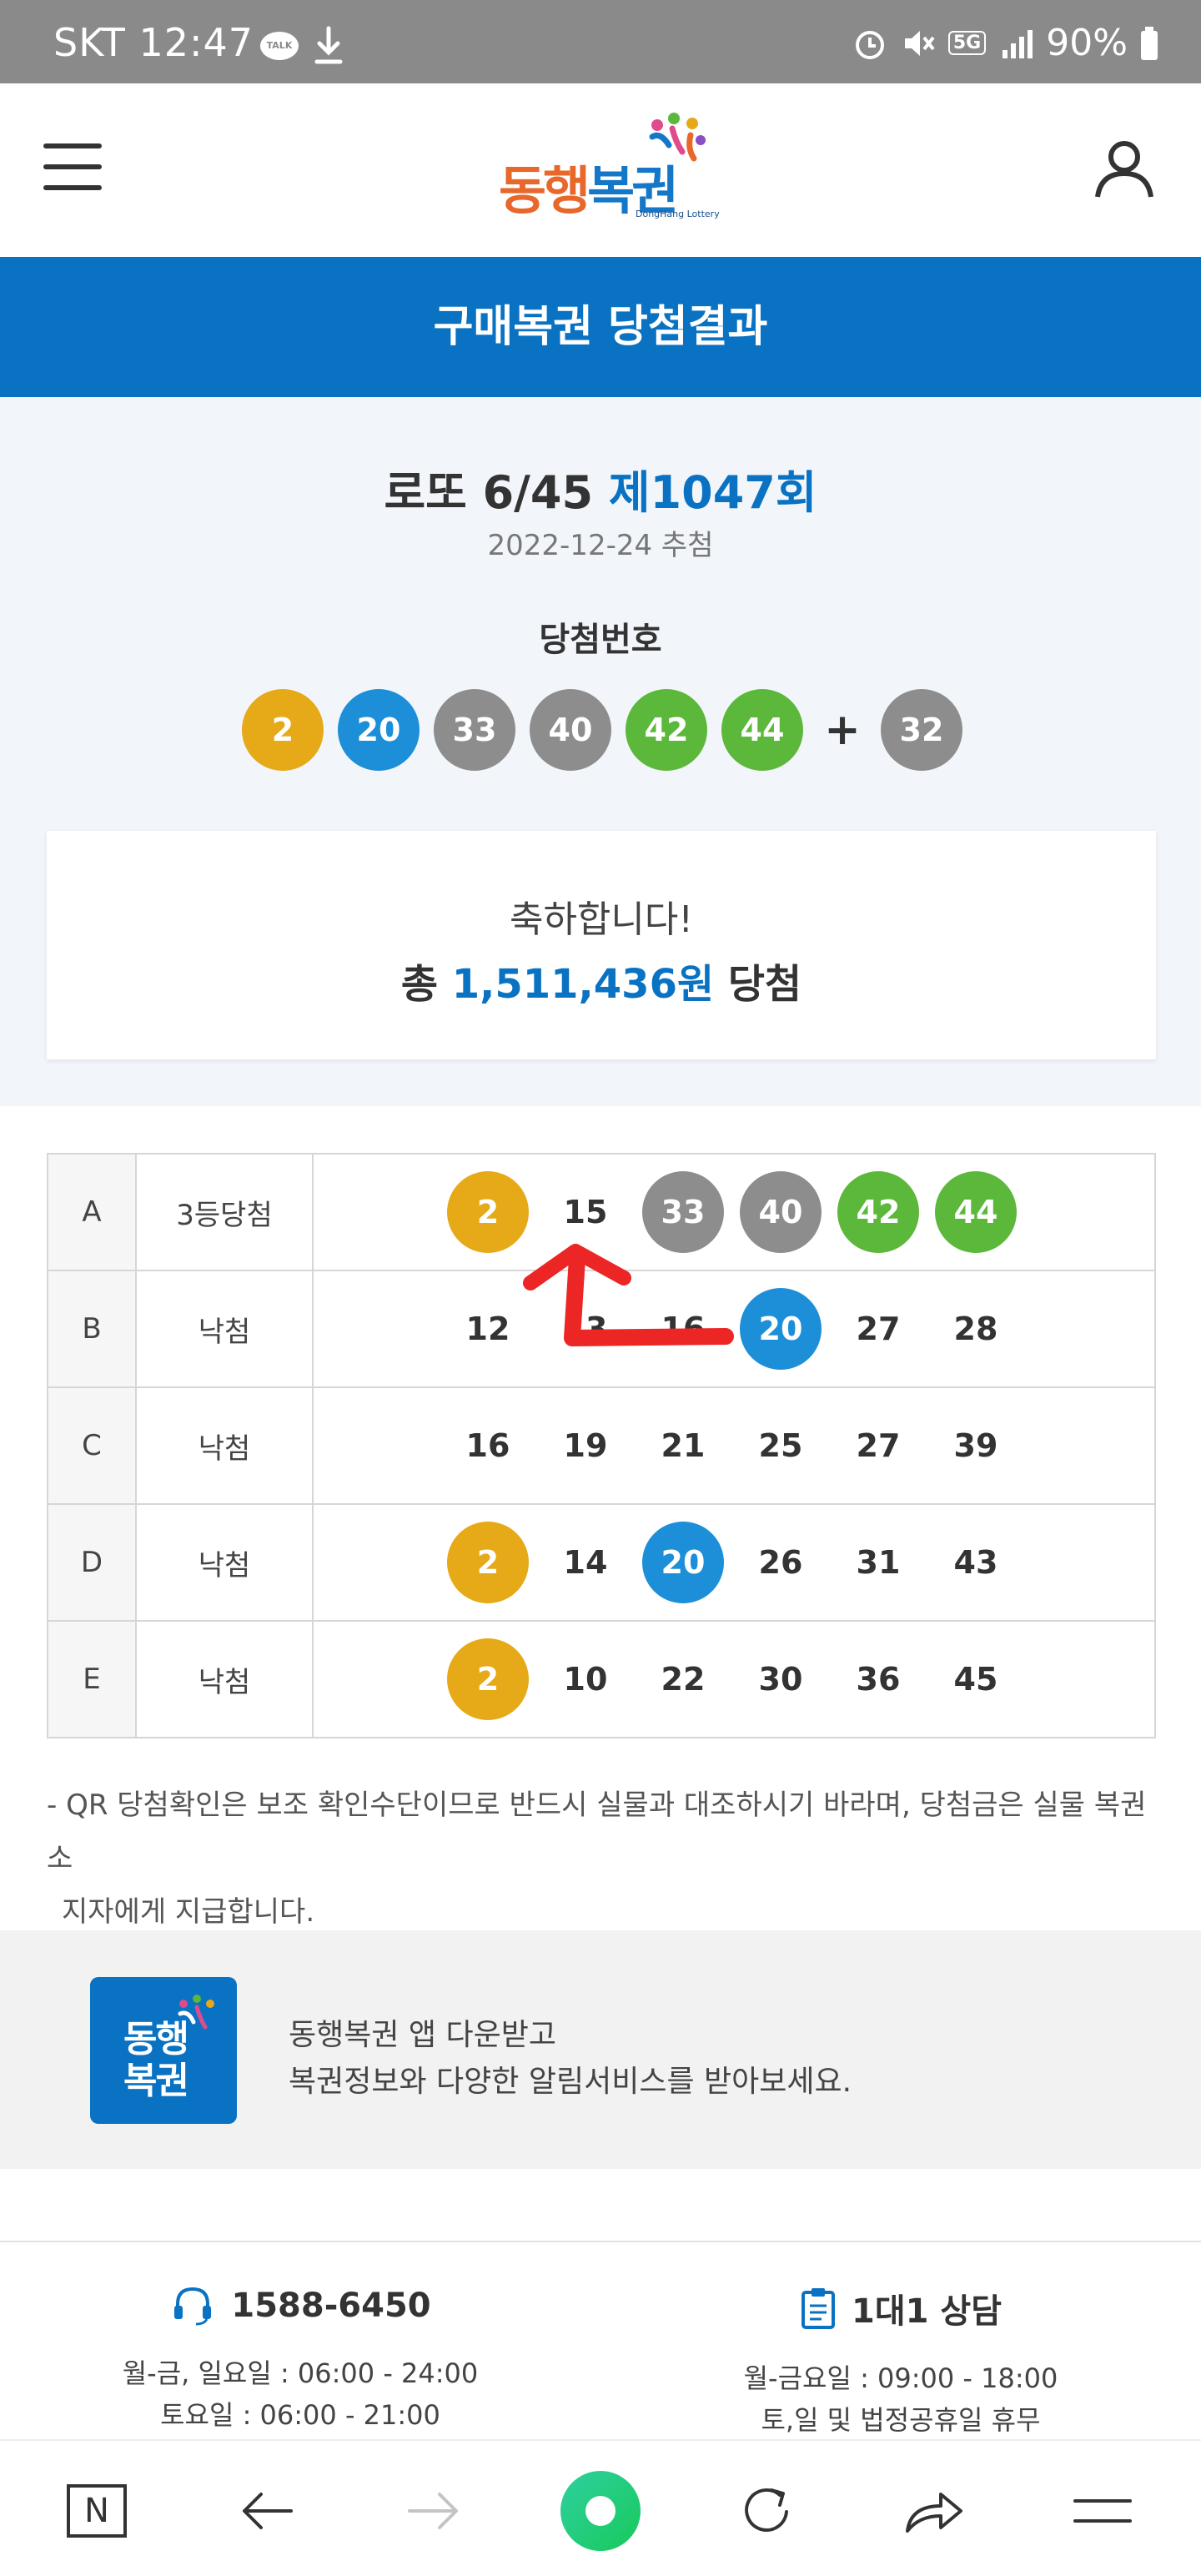 This screenshot has width=1201, height=2576. What do you see at coordinates (762, 730) in the screenshot?
I see `winning-ball: 44` at bounding box center [762, 730].